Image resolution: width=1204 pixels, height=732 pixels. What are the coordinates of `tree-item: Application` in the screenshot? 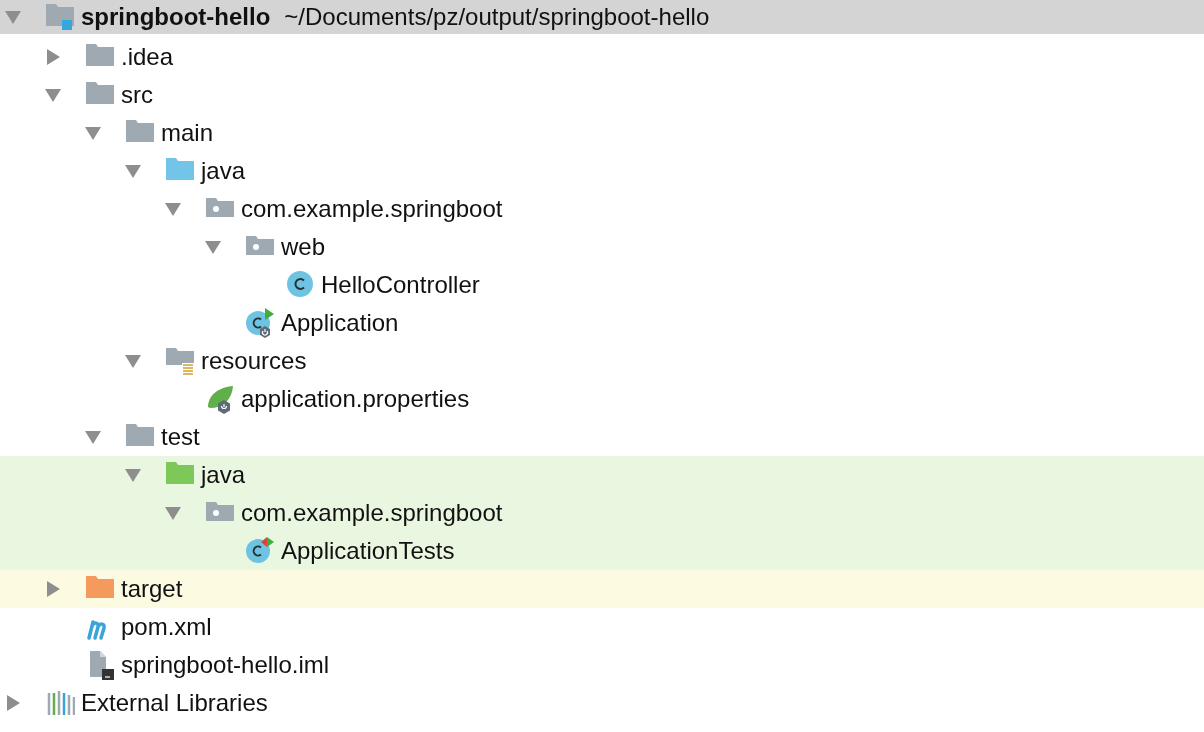 It's located at (602, 323).